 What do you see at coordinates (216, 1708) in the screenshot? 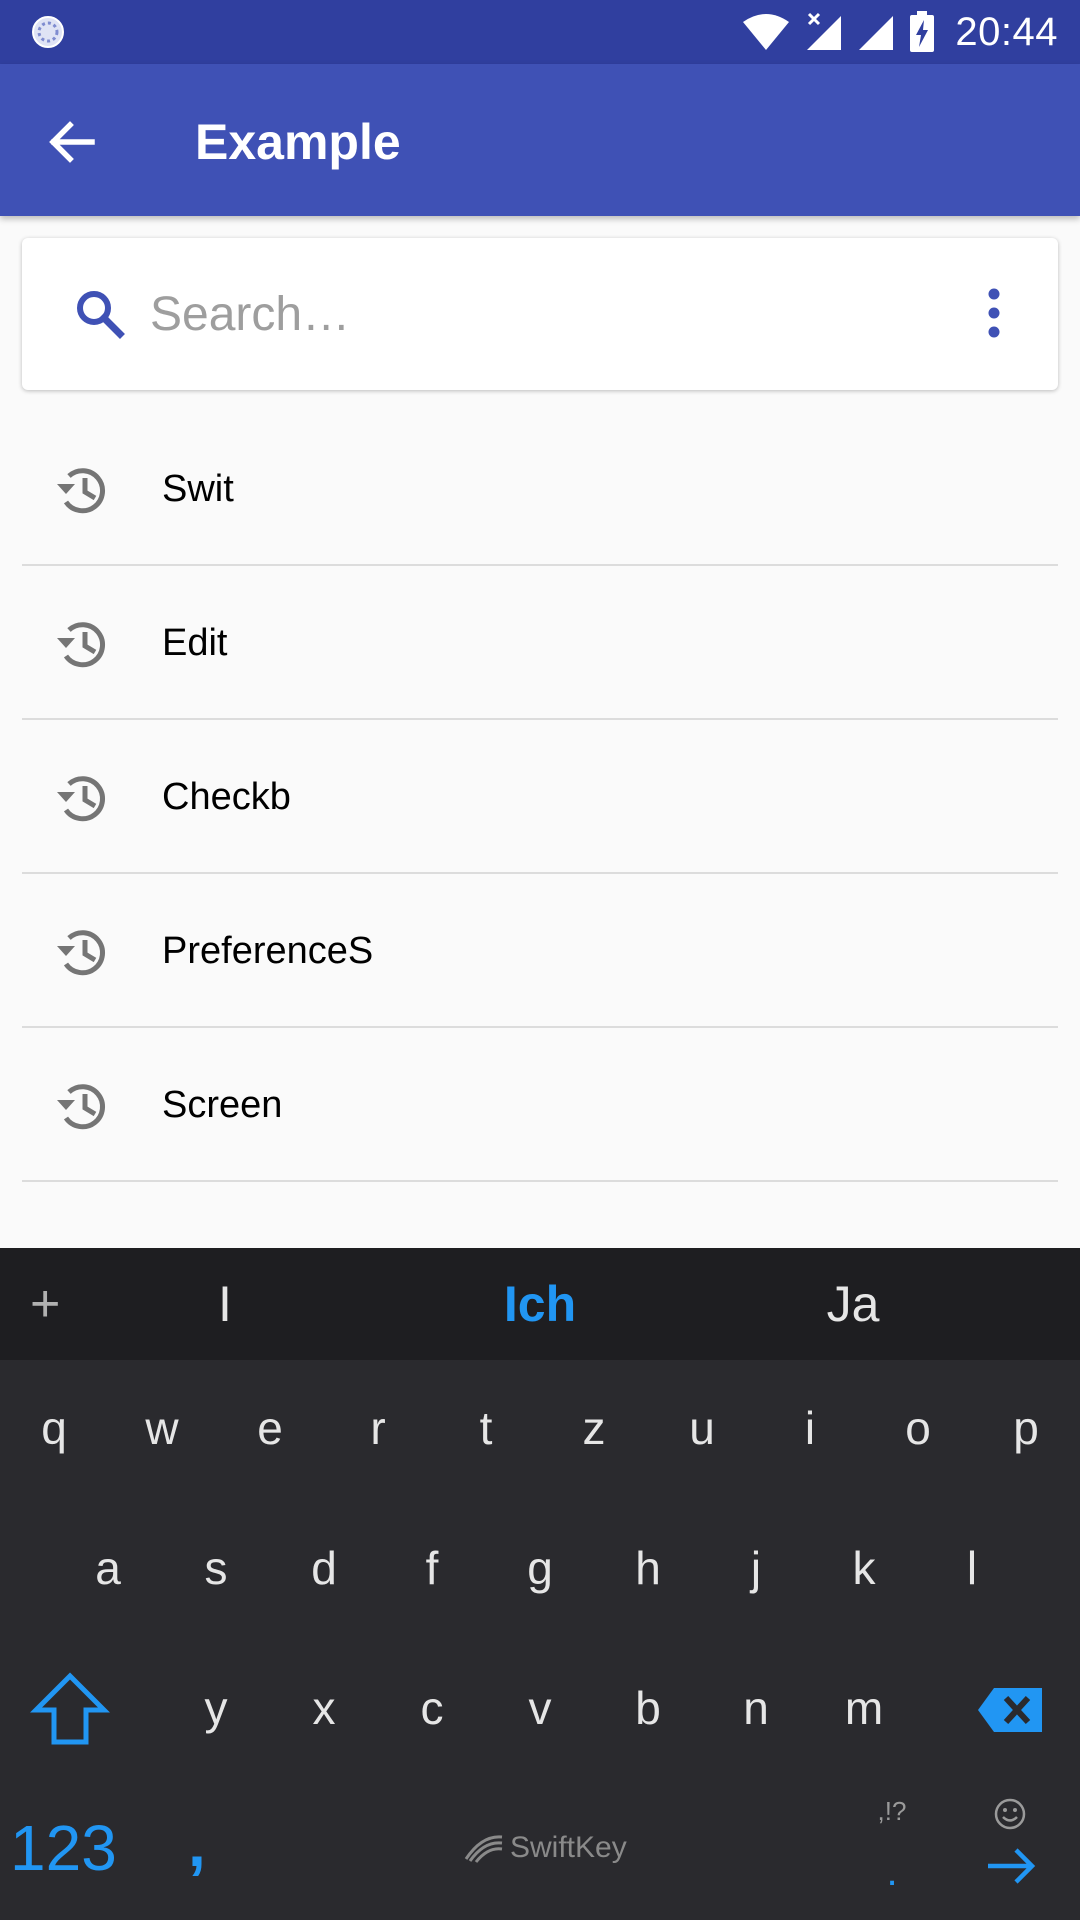
I see `key-y: y` at bounding box center [216, 1708].